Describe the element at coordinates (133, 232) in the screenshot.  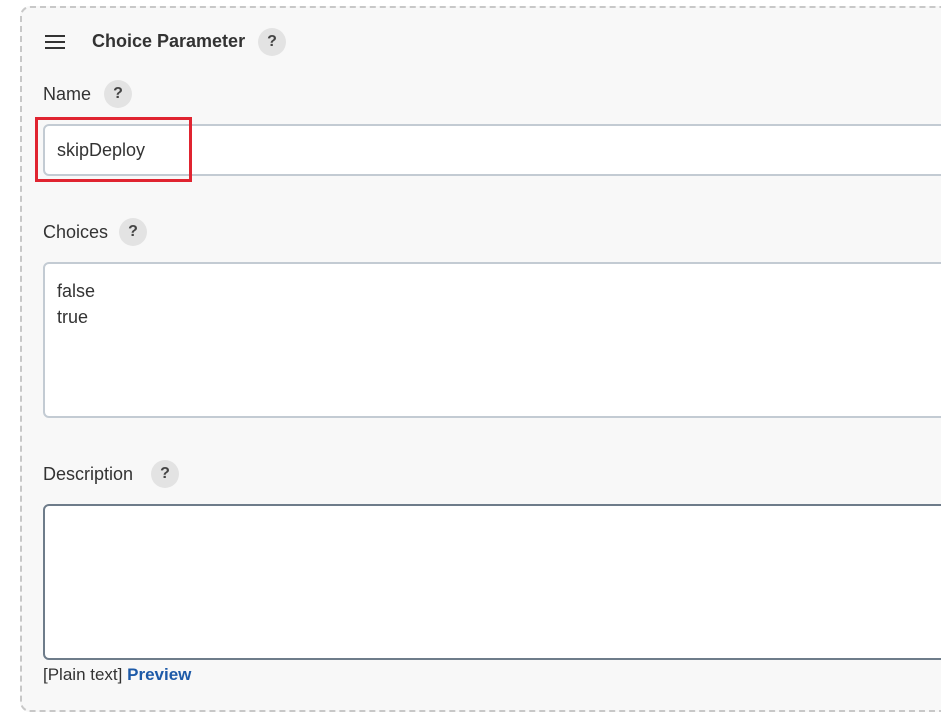
I see `choices-help-icon: ?` at that location.